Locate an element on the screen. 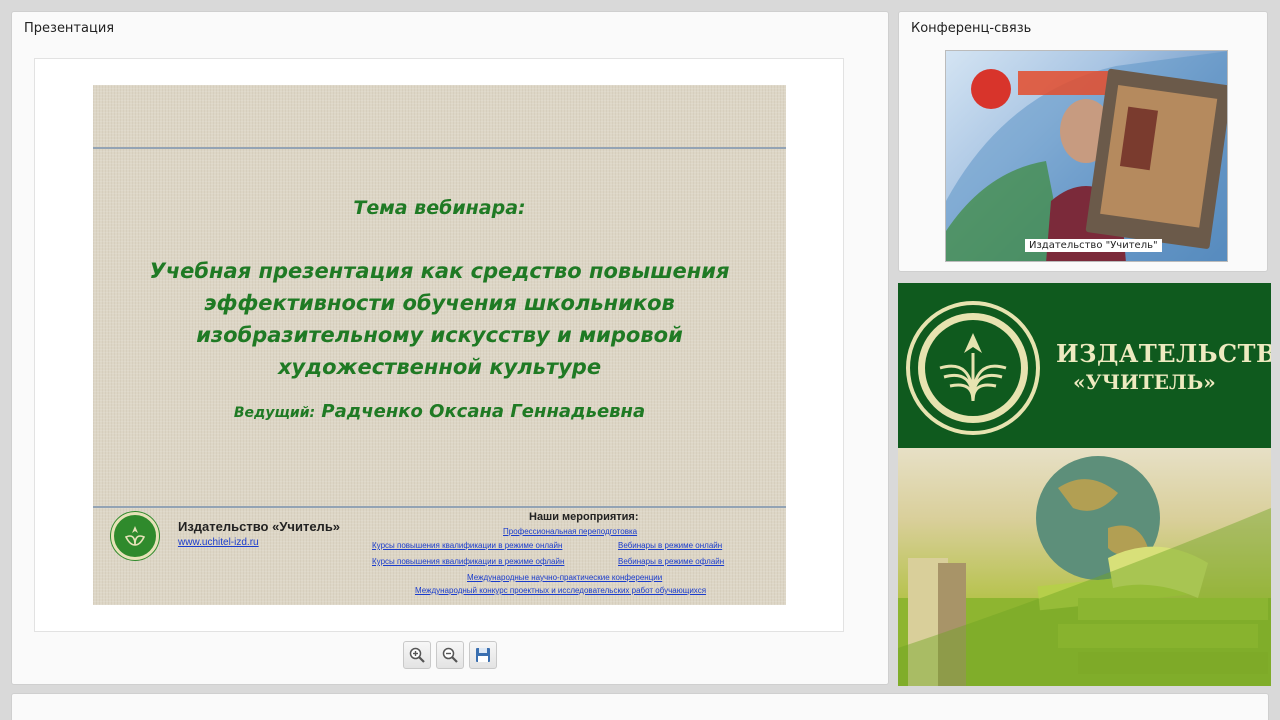 This screenshot has height=720, width=1280. publisher-emblem-icon is located at coordinates (973, 368).